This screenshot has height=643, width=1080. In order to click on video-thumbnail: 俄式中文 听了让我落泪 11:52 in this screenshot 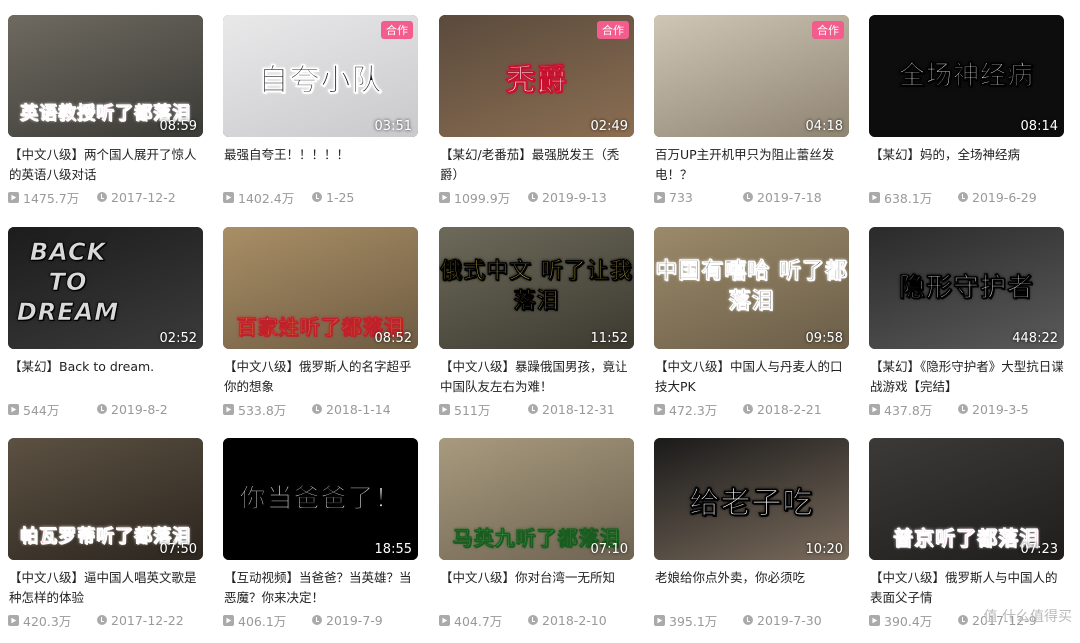, I will do `click(536, 288)`.